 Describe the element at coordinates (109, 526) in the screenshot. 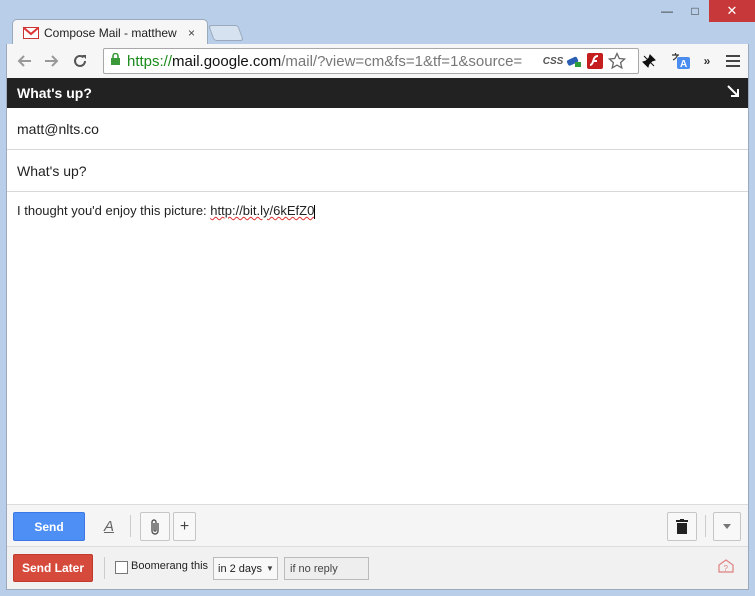

I see `formatting-options-icon: A` at that location.